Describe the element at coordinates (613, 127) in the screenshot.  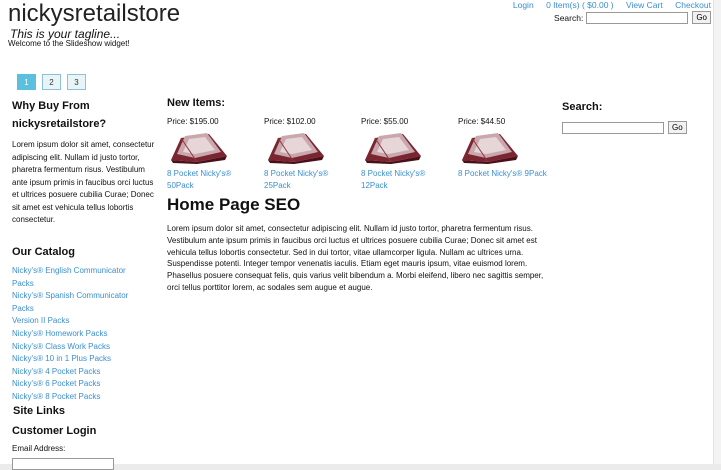
I see `right-search-input` at that location.